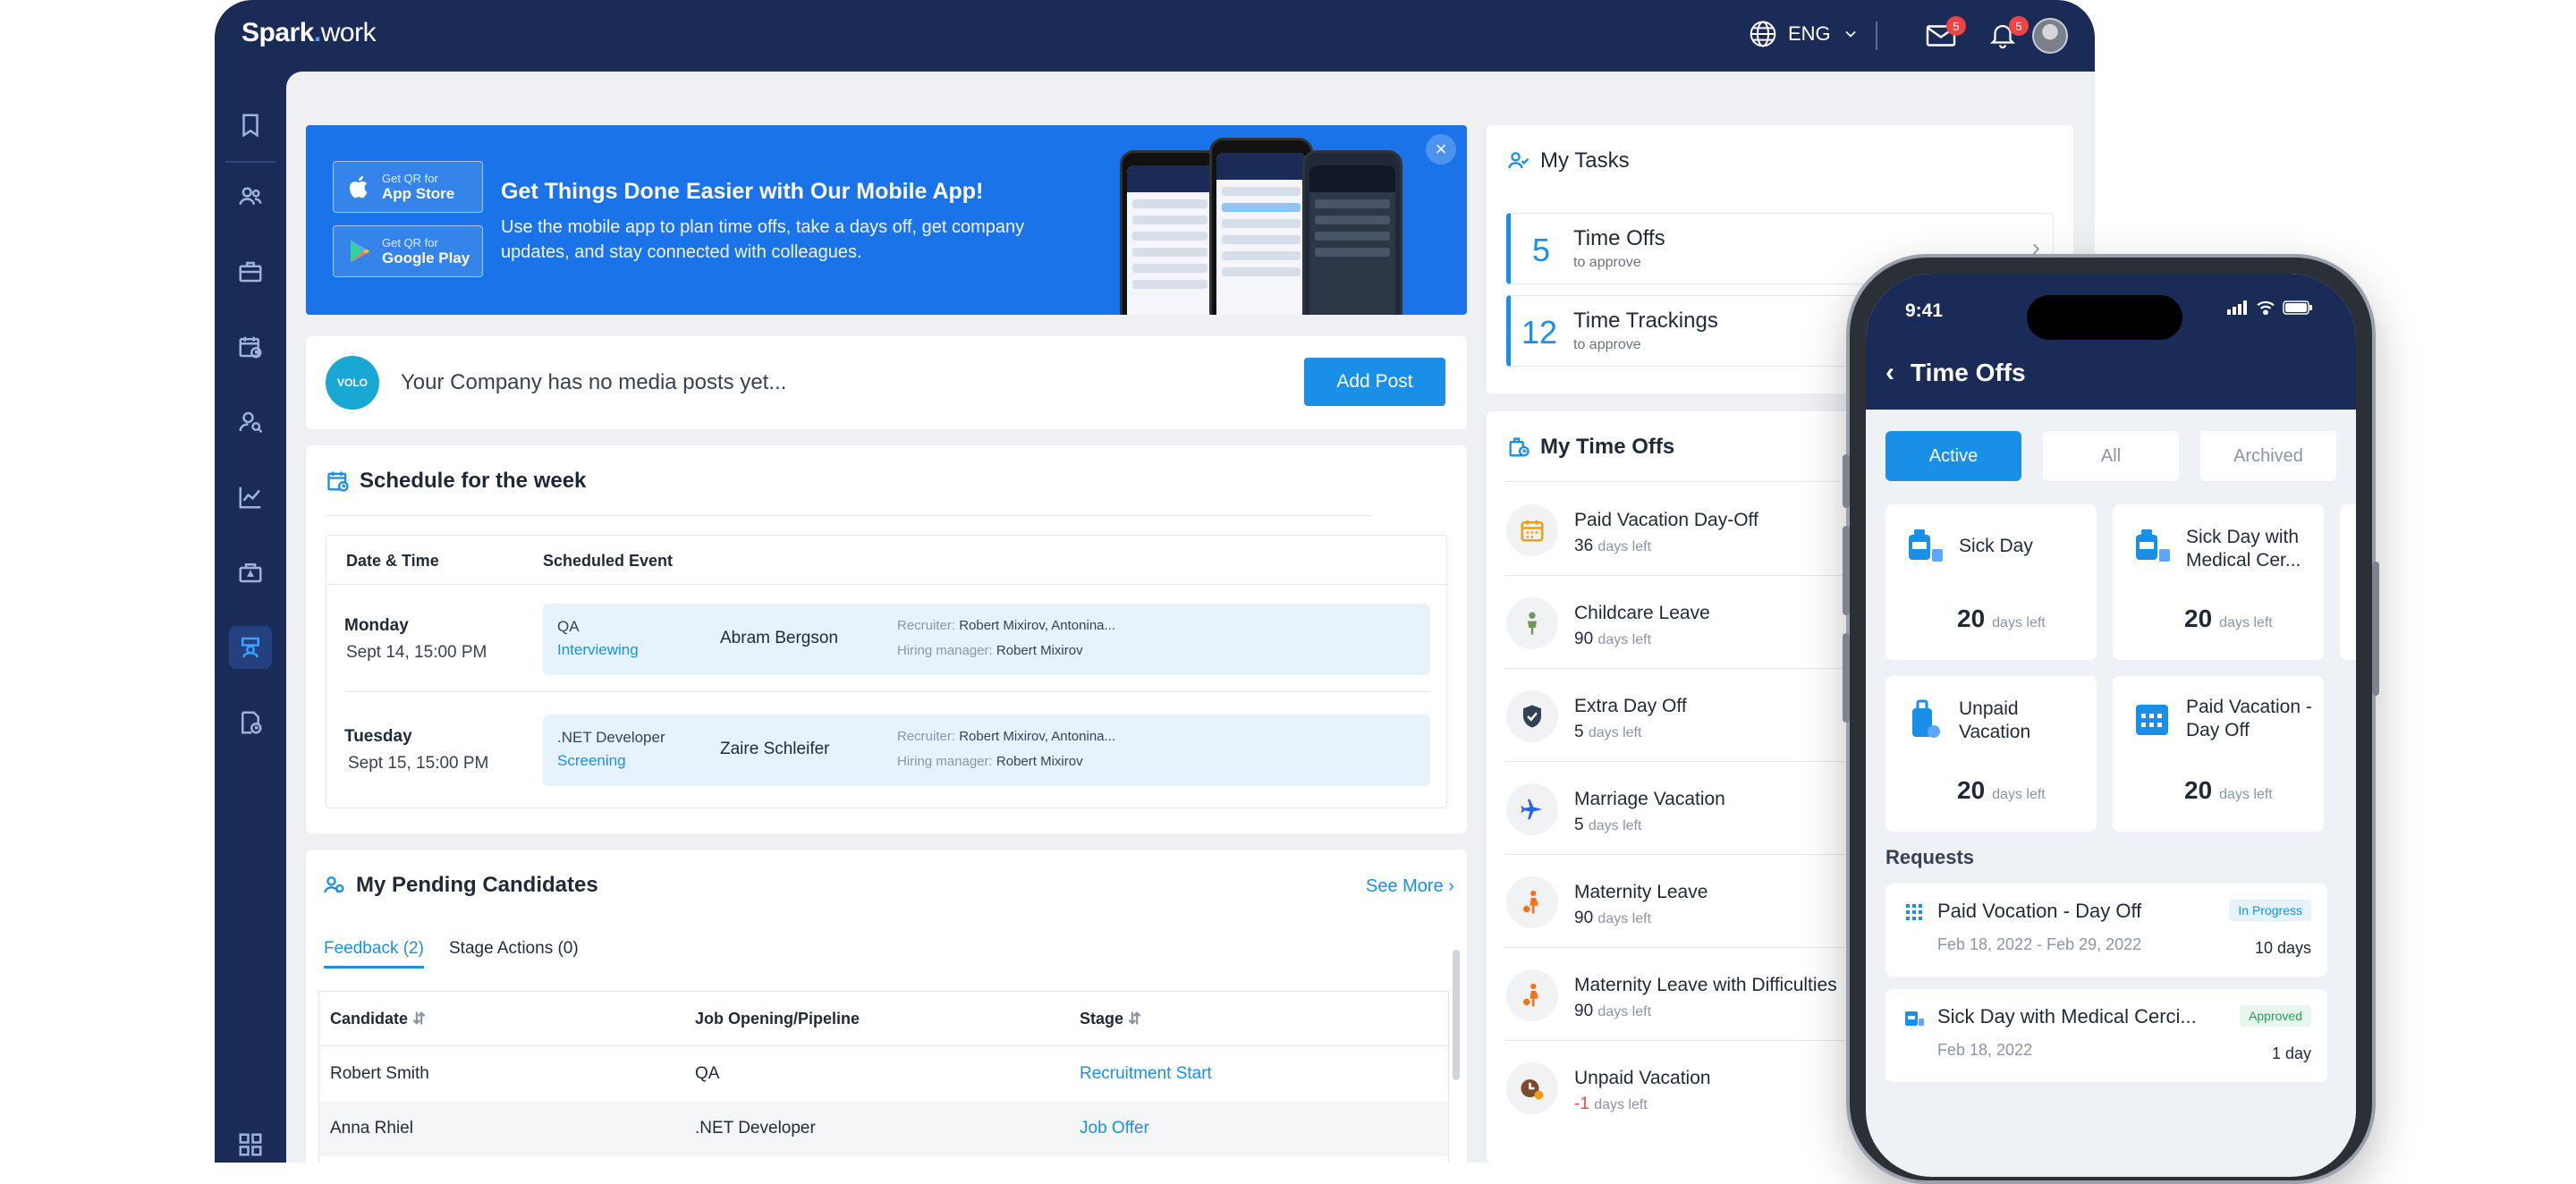  What do you see at coordinates (250, 271) in the screenshot?
I see `briefcase-icon` at bounding box center [250, 271].